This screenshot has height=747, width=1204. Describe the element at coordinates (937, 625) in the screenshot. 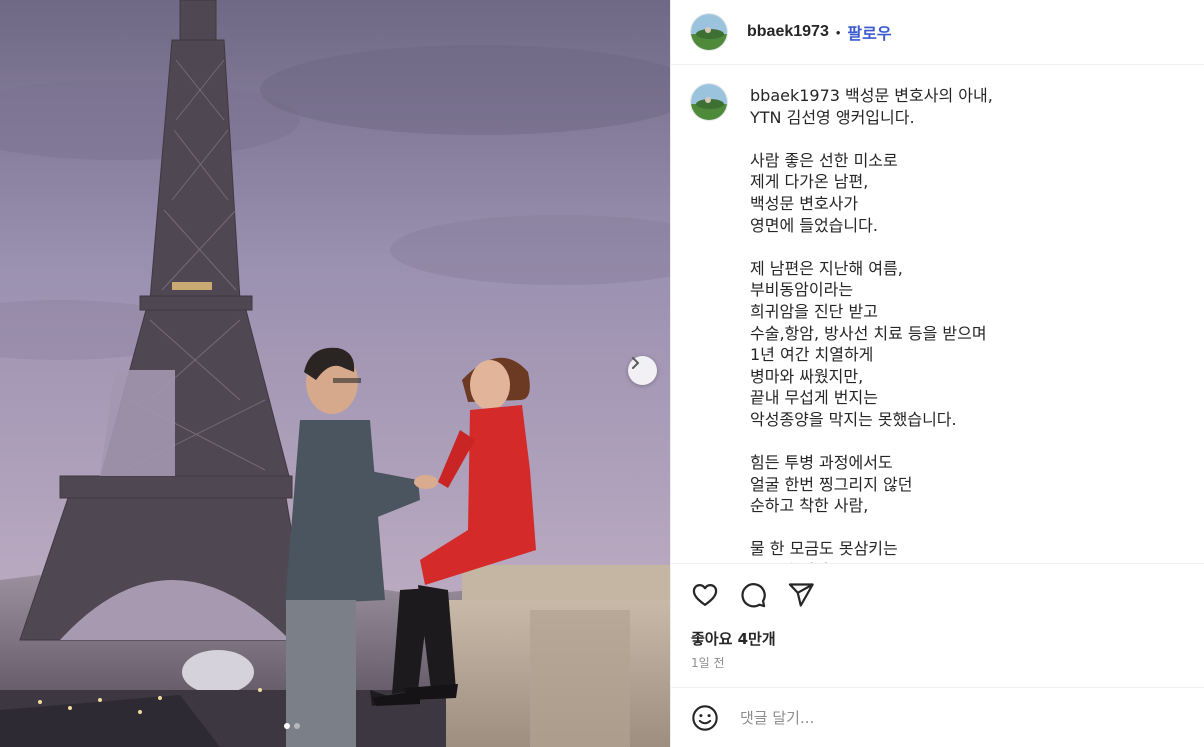

I see `actions-bar: 좋아요 4만개 1일 전` at that location.